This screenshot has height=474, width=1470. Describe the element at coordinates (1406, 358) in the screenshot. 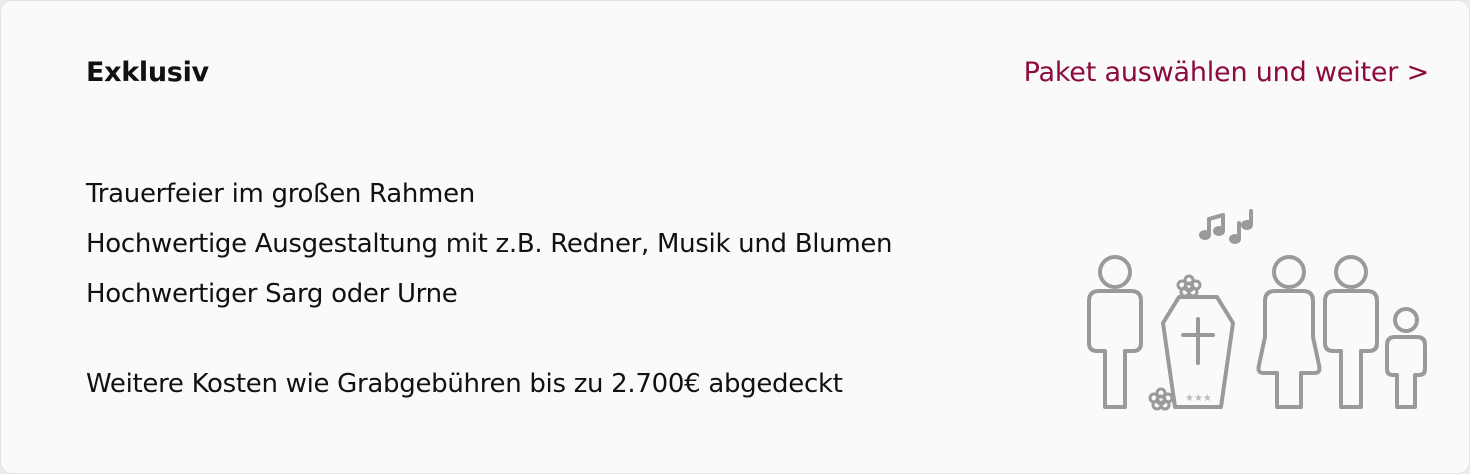

I see `child-figure-icon` at that location.